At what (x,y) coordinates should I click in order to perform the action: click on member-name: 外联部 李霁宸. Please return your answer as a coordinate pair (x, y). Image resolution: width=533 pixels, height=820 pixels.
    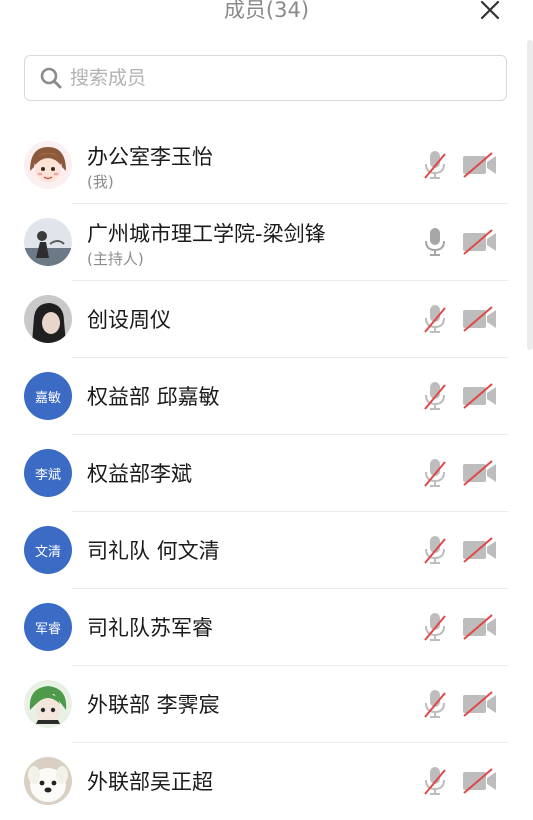
    Looking at the image, I should click on (153, 705).